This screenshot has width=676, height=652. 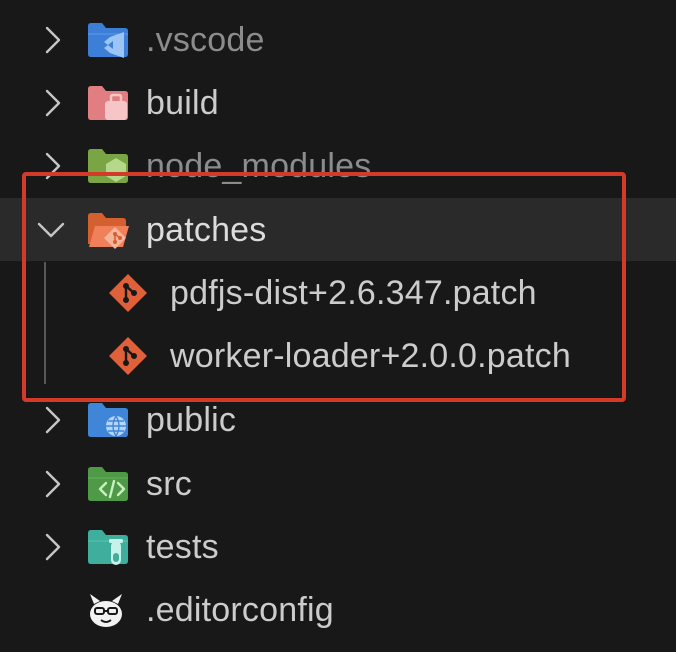 What do you see at coordinates (108, 230) in the screenshot?
I see `git-folder-open-icon` at bounding box center [108, 230].